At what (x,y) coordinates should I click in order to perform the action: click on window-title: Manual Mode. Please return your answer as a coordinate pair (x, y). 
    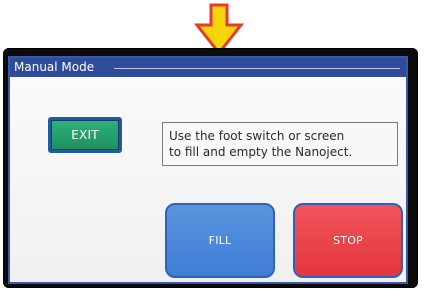
    Looking at the image, I should click on (54, 67).